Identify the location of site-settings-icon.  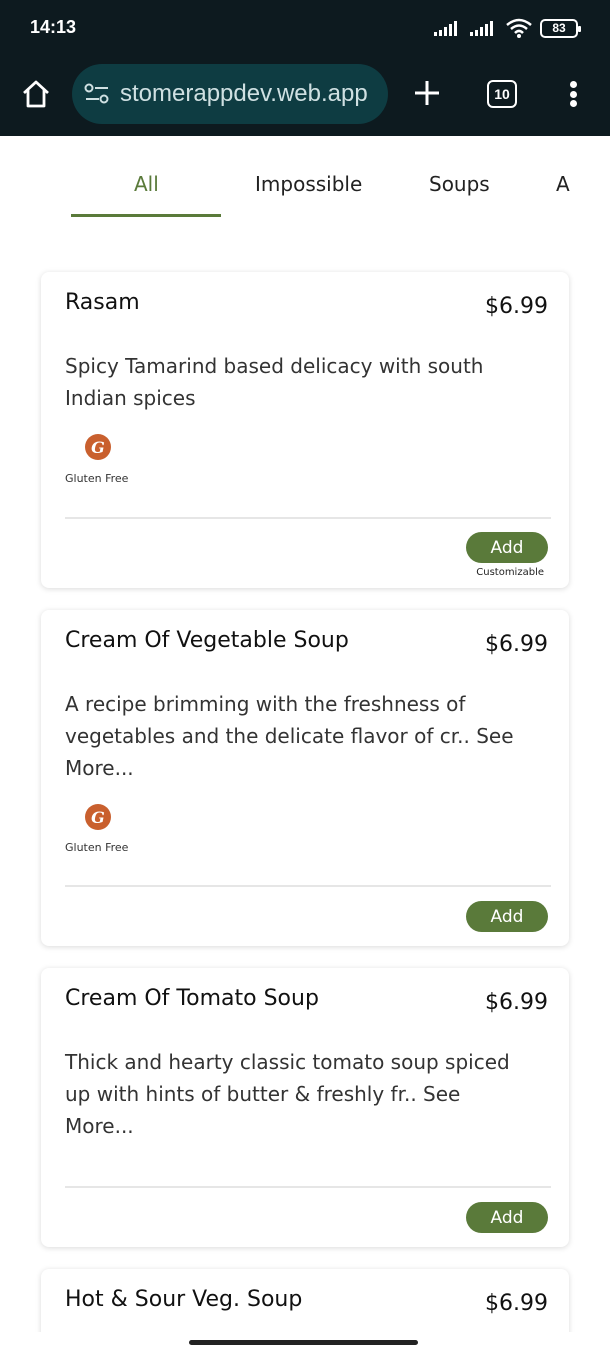
(97, 94).